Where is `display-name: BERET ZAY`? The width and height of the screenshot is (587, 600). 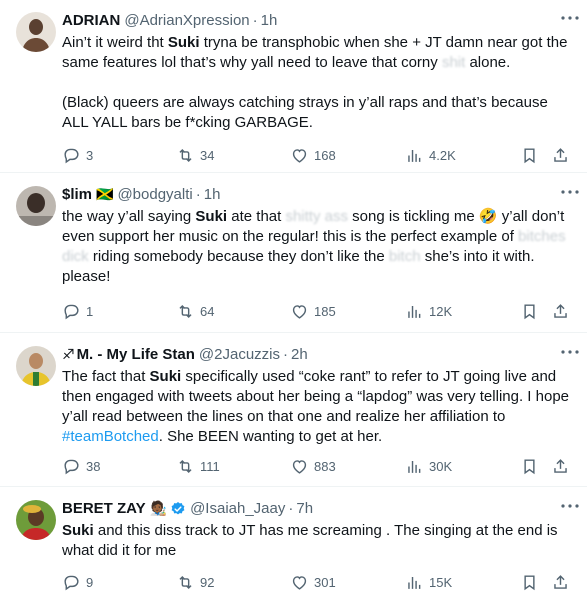
display-name: BERET ZAY is located at coordinates (104, 508).